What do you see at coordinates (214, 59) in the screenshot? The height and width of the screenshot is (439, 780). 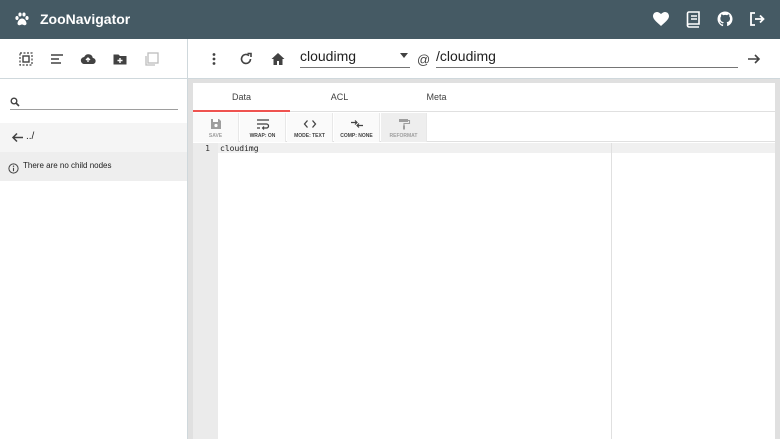 I see `more-vert-icon` at bounding box center [214, 59].